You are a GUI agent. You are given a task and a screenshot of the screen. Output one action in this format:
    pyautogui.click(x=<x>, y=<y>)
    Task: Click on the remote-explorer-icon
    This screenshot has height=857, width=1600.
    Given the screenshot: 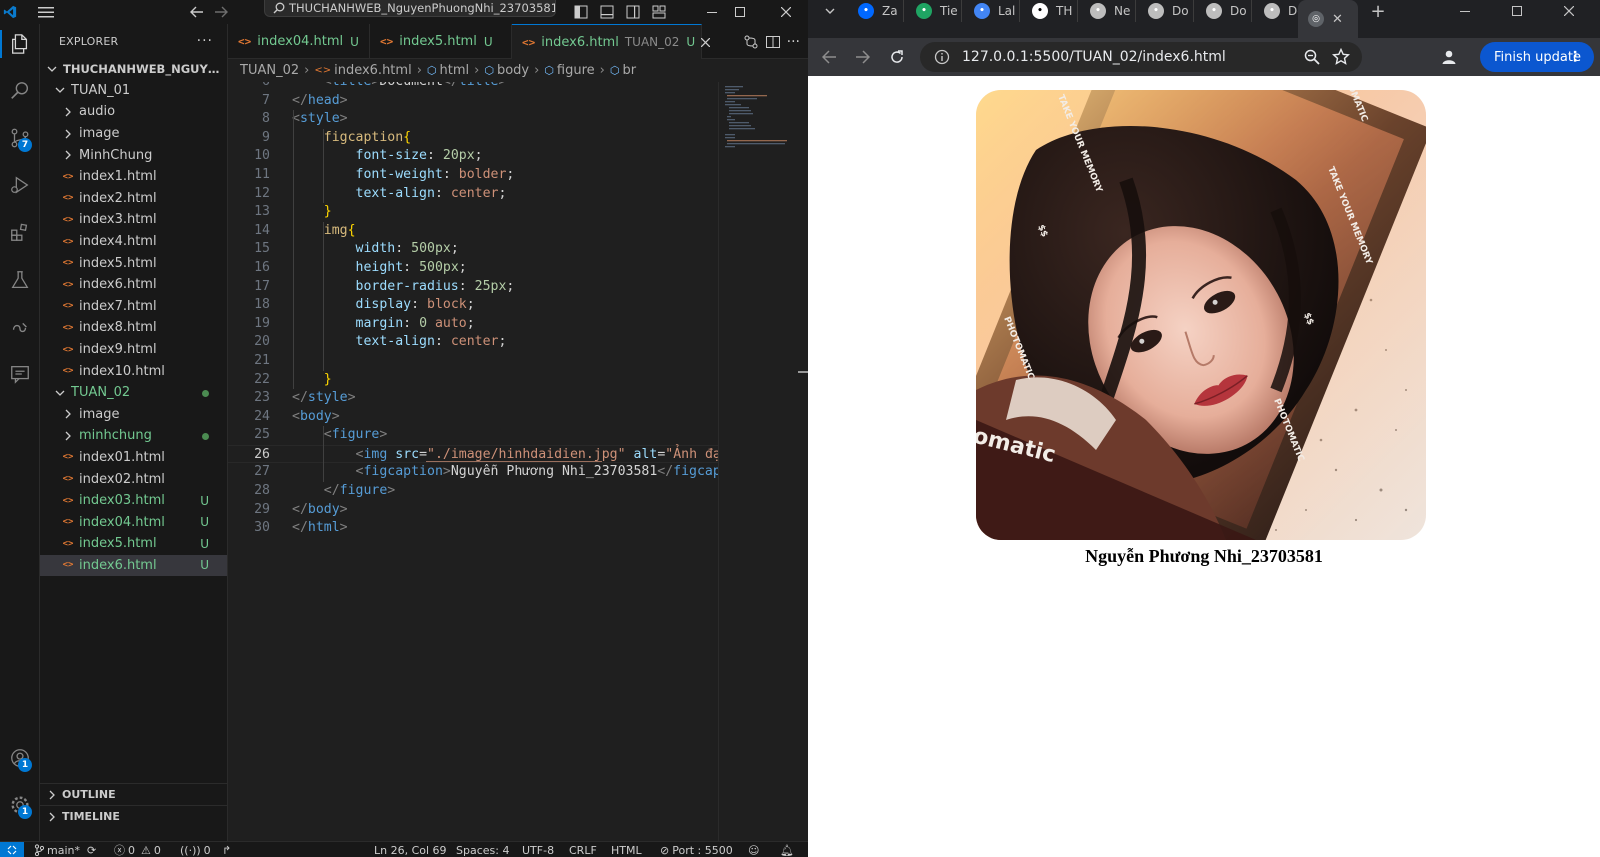 What is the action you would take?
    pyautogui.click(x=20, y=327)
    